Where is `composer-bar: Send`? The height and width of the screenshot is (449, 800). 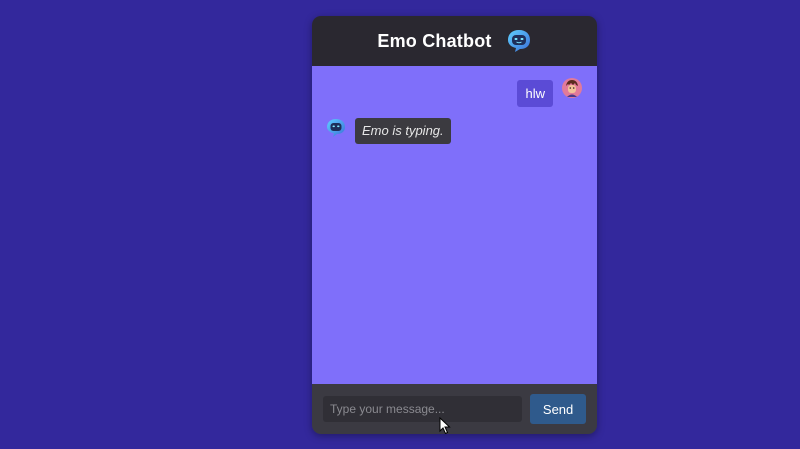
composer-bar: Send is located at coordinates (454, 409).